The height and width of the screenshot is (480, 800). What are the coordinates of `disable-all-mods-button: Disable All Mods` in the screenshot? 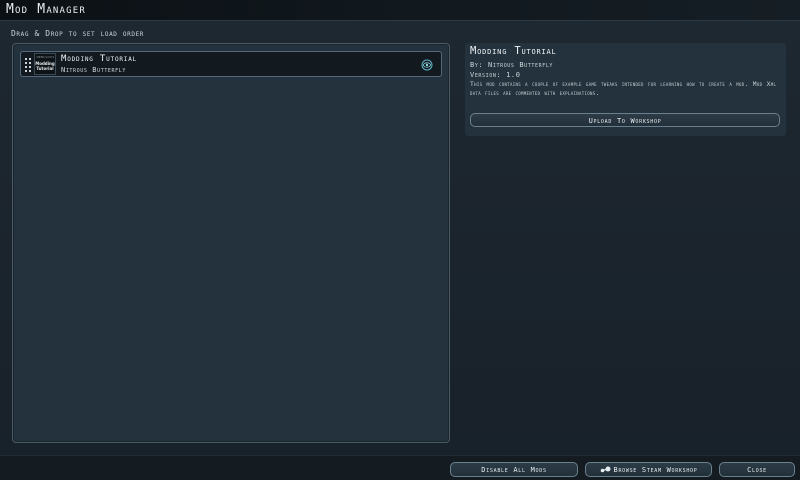 It's located at (514, 469).